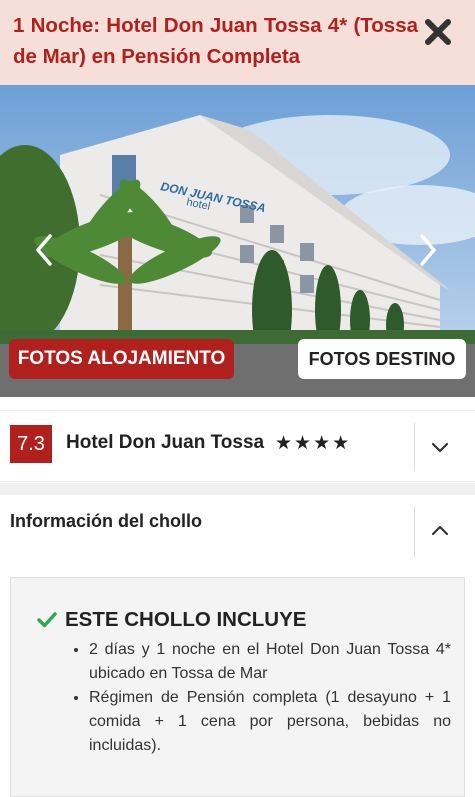 The image size is (475, 797). I want to click on destination-photos-button: FOTOS DESTINO, so click(382, 359).